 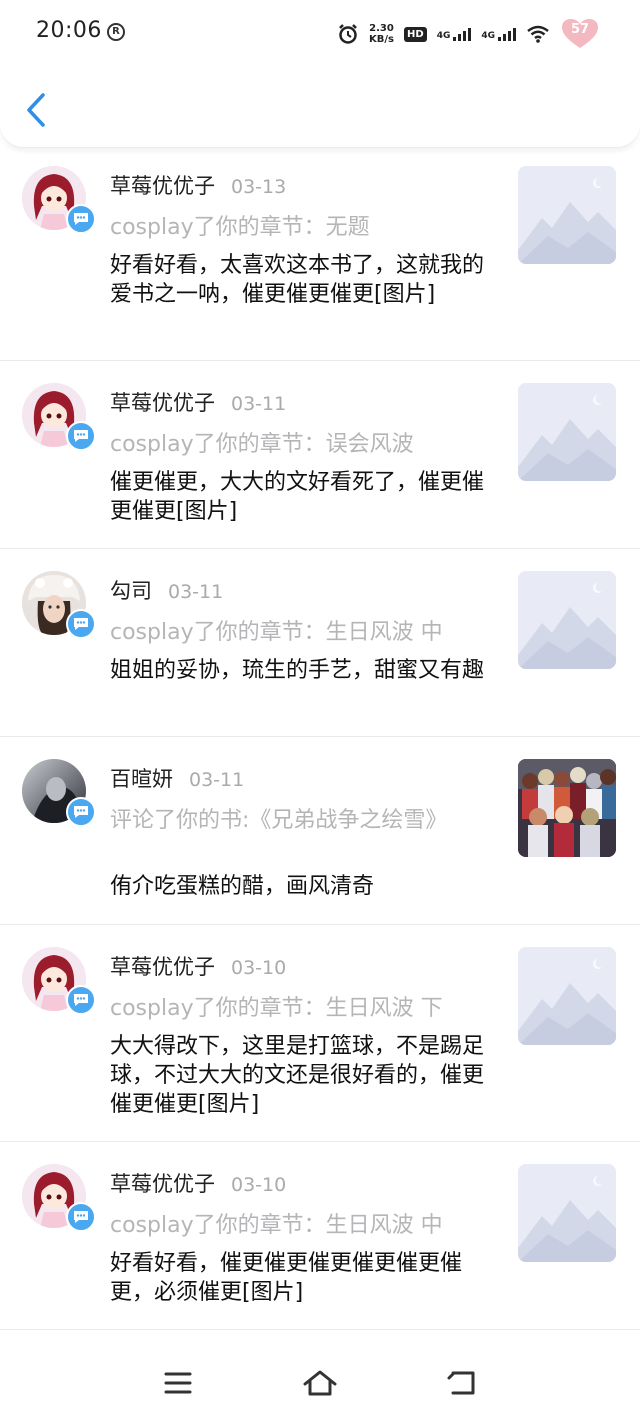 What do you see at coordinates (443, 36) in the screenshot?
I see `net-label-1: 4G` at bounding box center [443, 36].